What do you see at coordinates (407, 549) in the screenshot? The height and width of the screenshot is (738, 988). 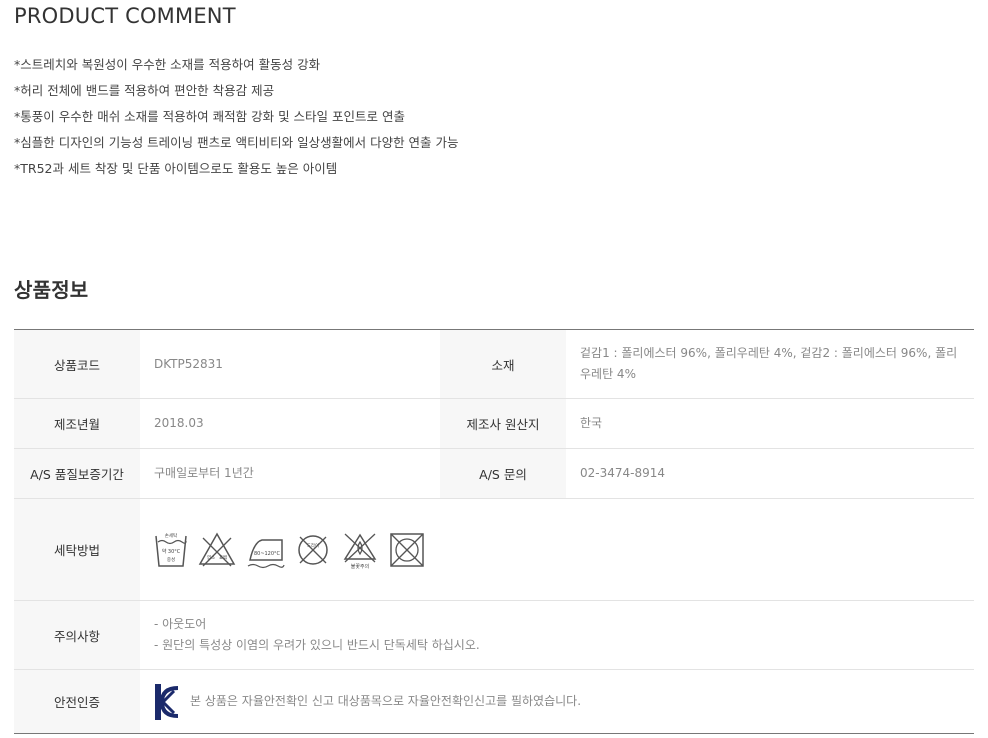 I see `no-machine-dry-icon` at bounding box center [407, 549].